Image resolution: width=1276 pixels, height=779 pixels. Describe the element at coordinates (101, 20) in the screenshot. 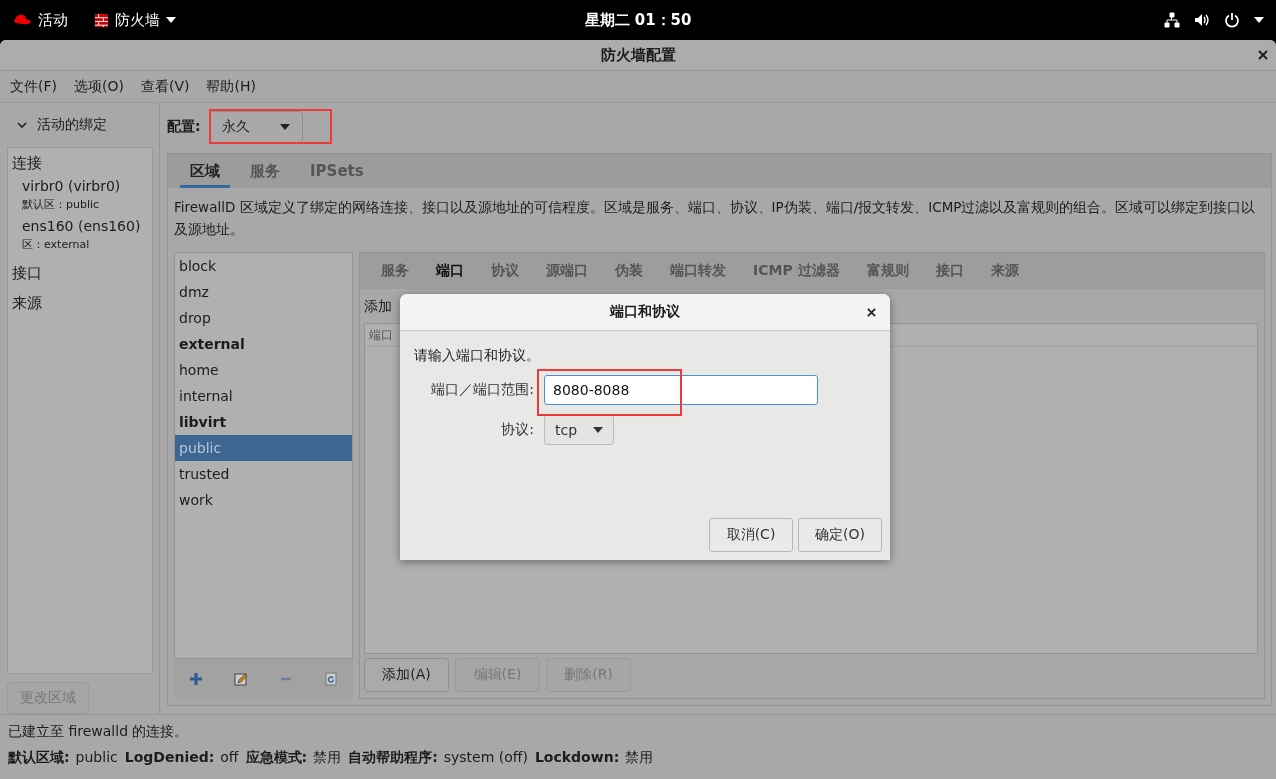

I see `firewall-icon` at that location.